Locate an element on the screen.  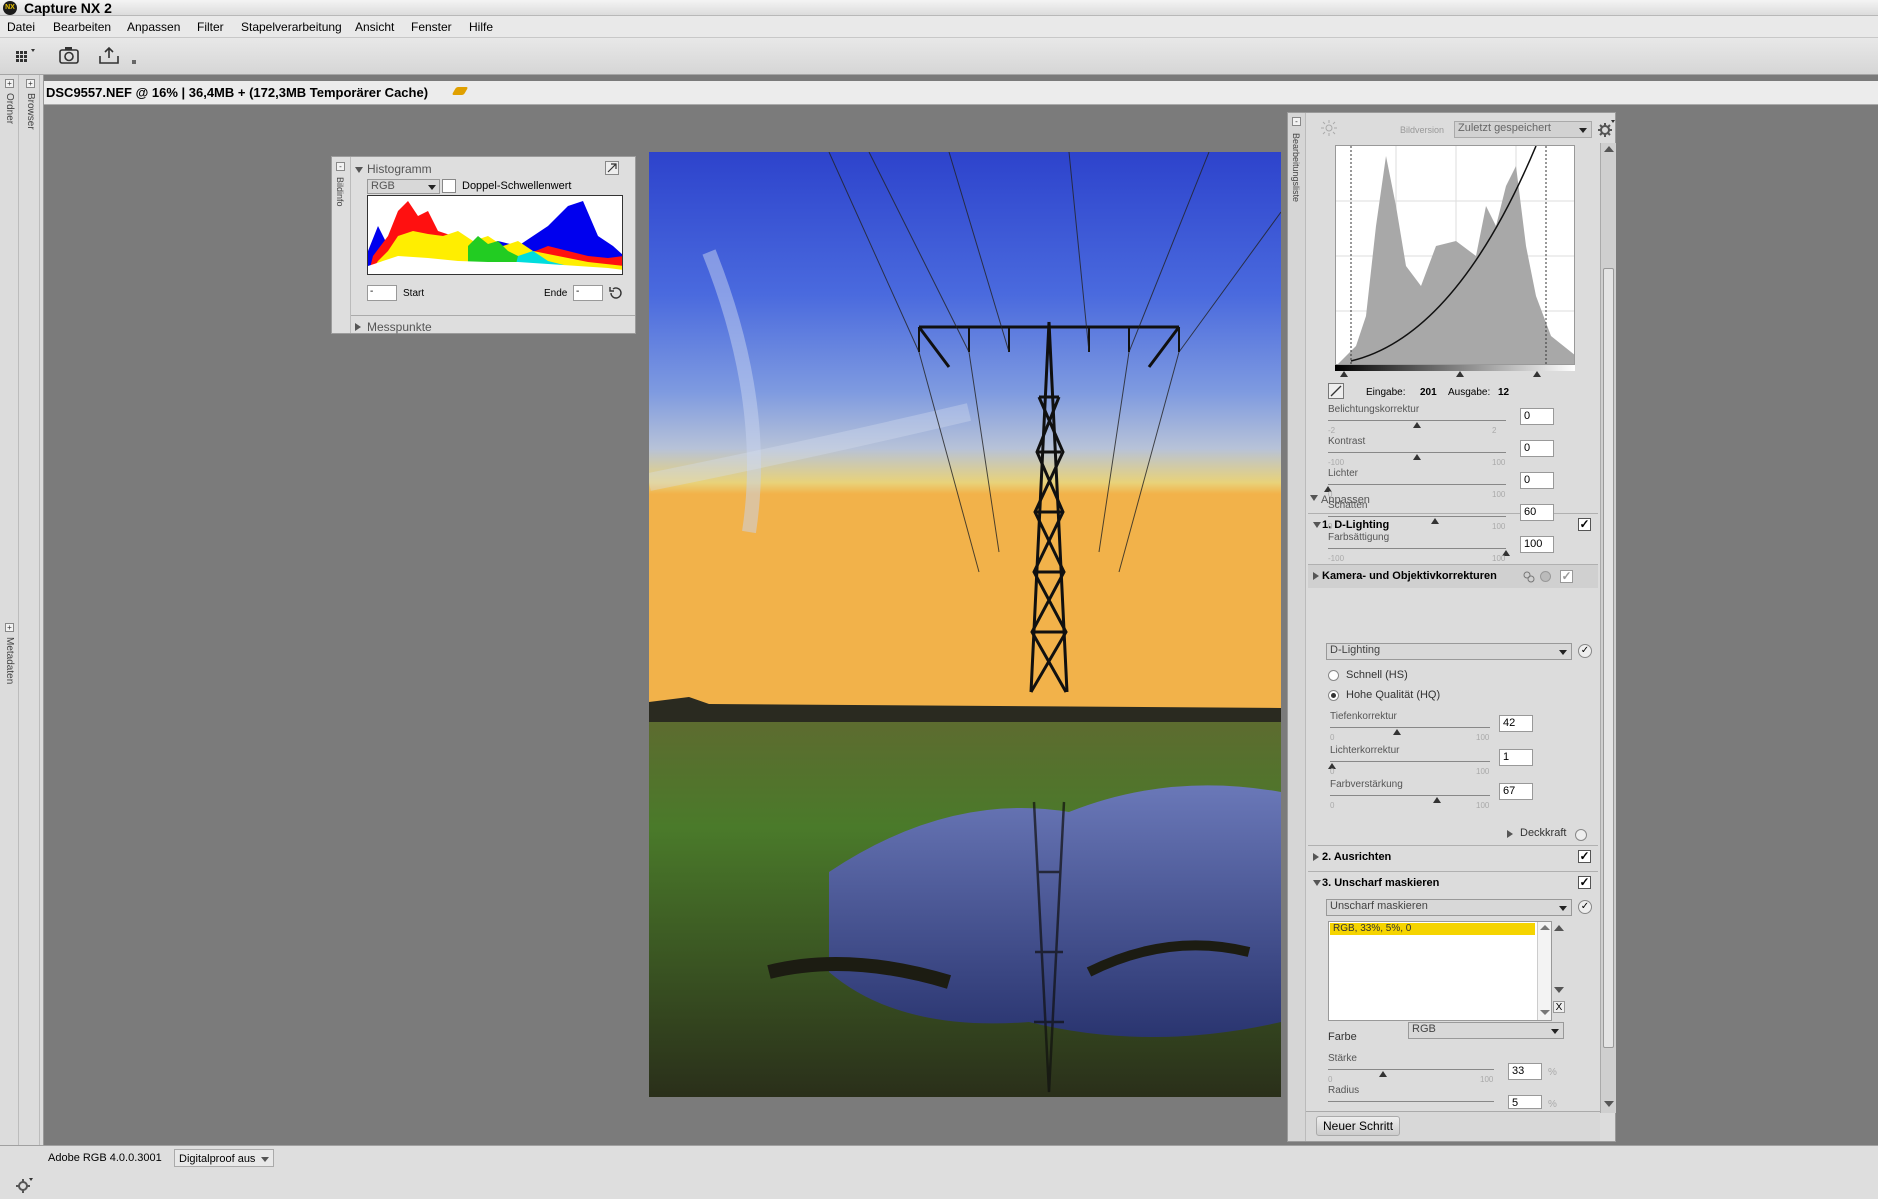
radio-schnell is located at coordinates (1333, 675).